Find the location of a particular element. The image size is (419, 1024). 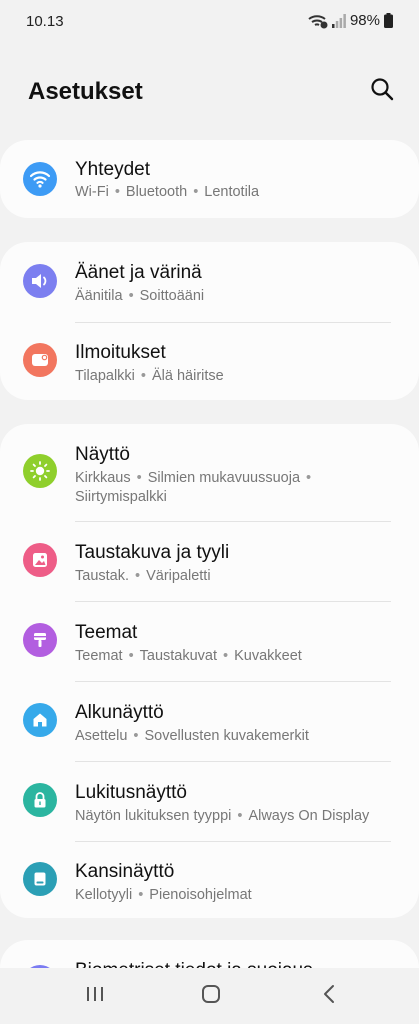

search-button is located at coordinates (382, 91).